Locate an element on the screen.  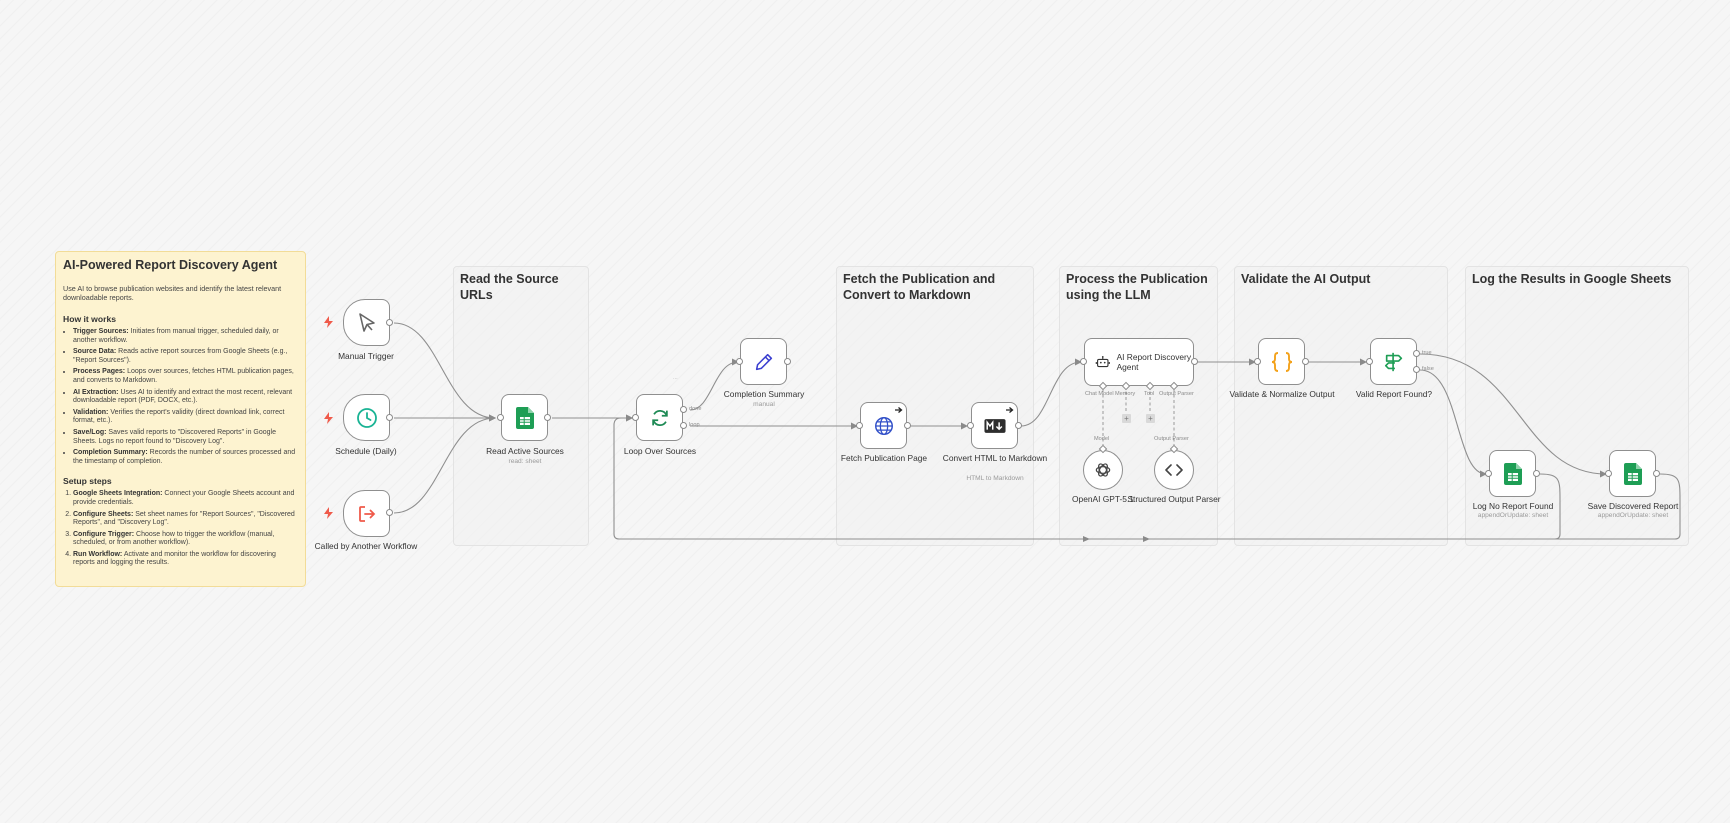
node-label: Log No Report Found is located at coordinates (1513, 506).